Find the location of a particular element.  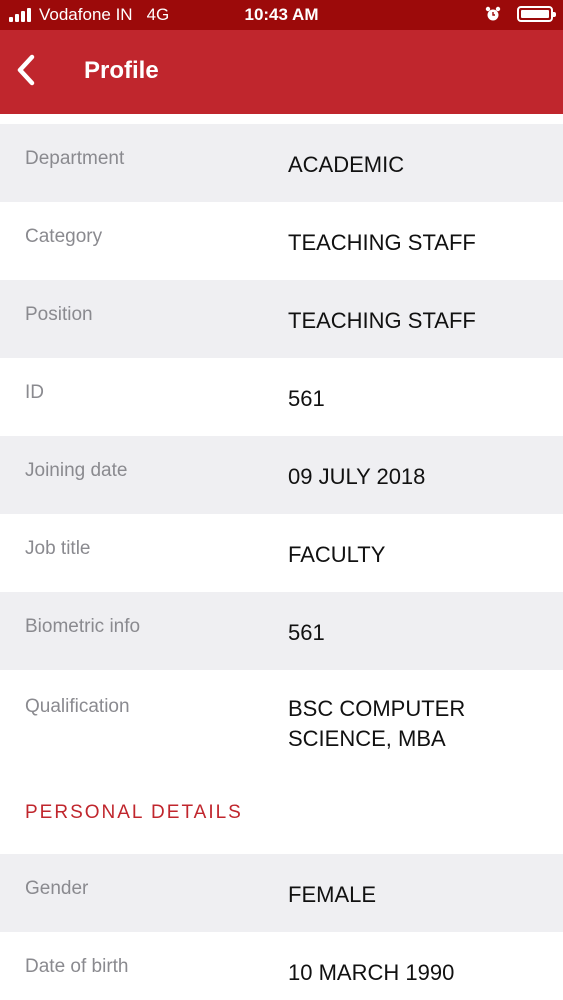

back-button is located at coordinates (26, 70).